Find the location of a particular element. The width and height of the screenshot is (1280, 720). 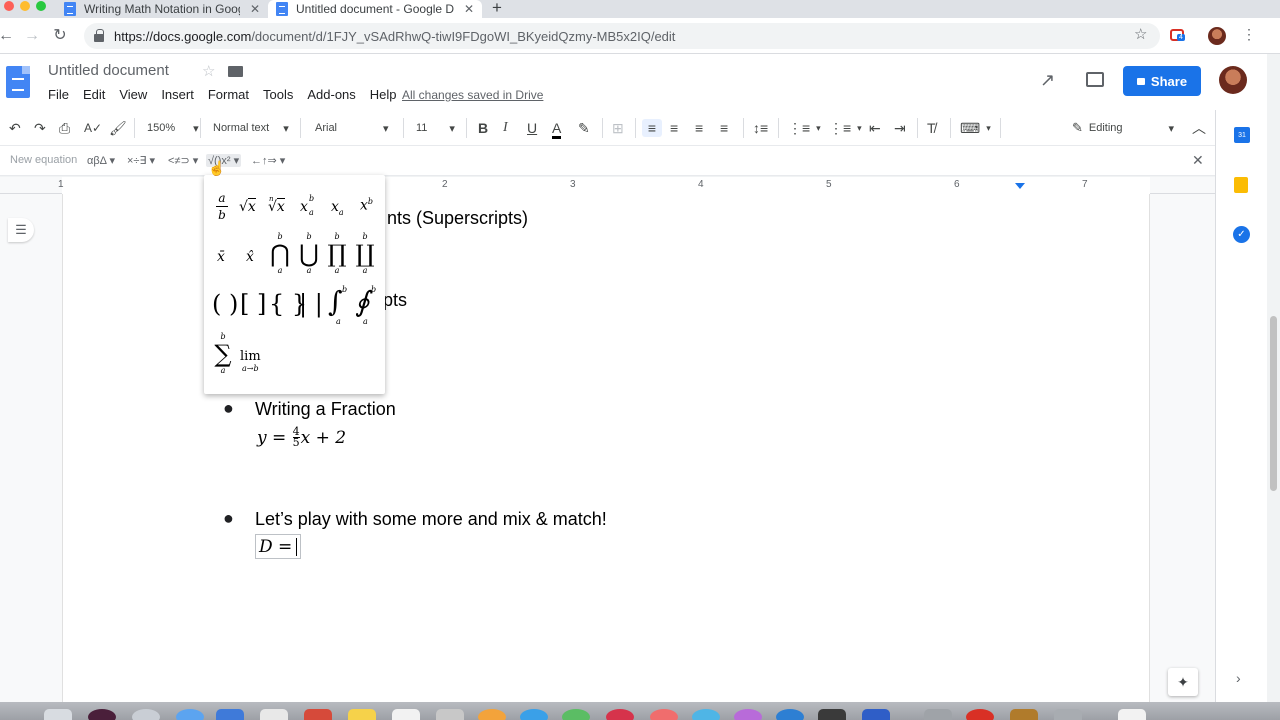

docs-logo-icon is located at coordinates (18, 82).